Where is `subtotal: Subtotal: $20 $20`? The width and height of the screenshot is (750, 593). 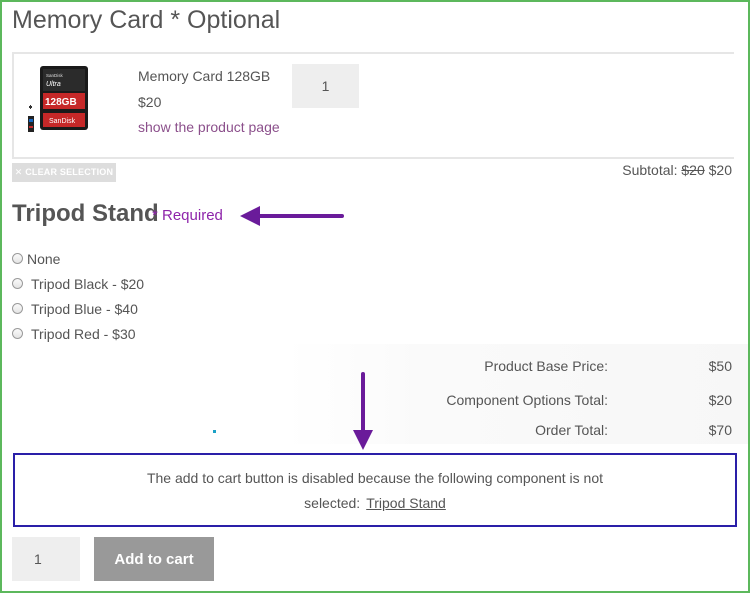 subtotal: Subtotal: $20 $20 is located at coordinates (677, 170).